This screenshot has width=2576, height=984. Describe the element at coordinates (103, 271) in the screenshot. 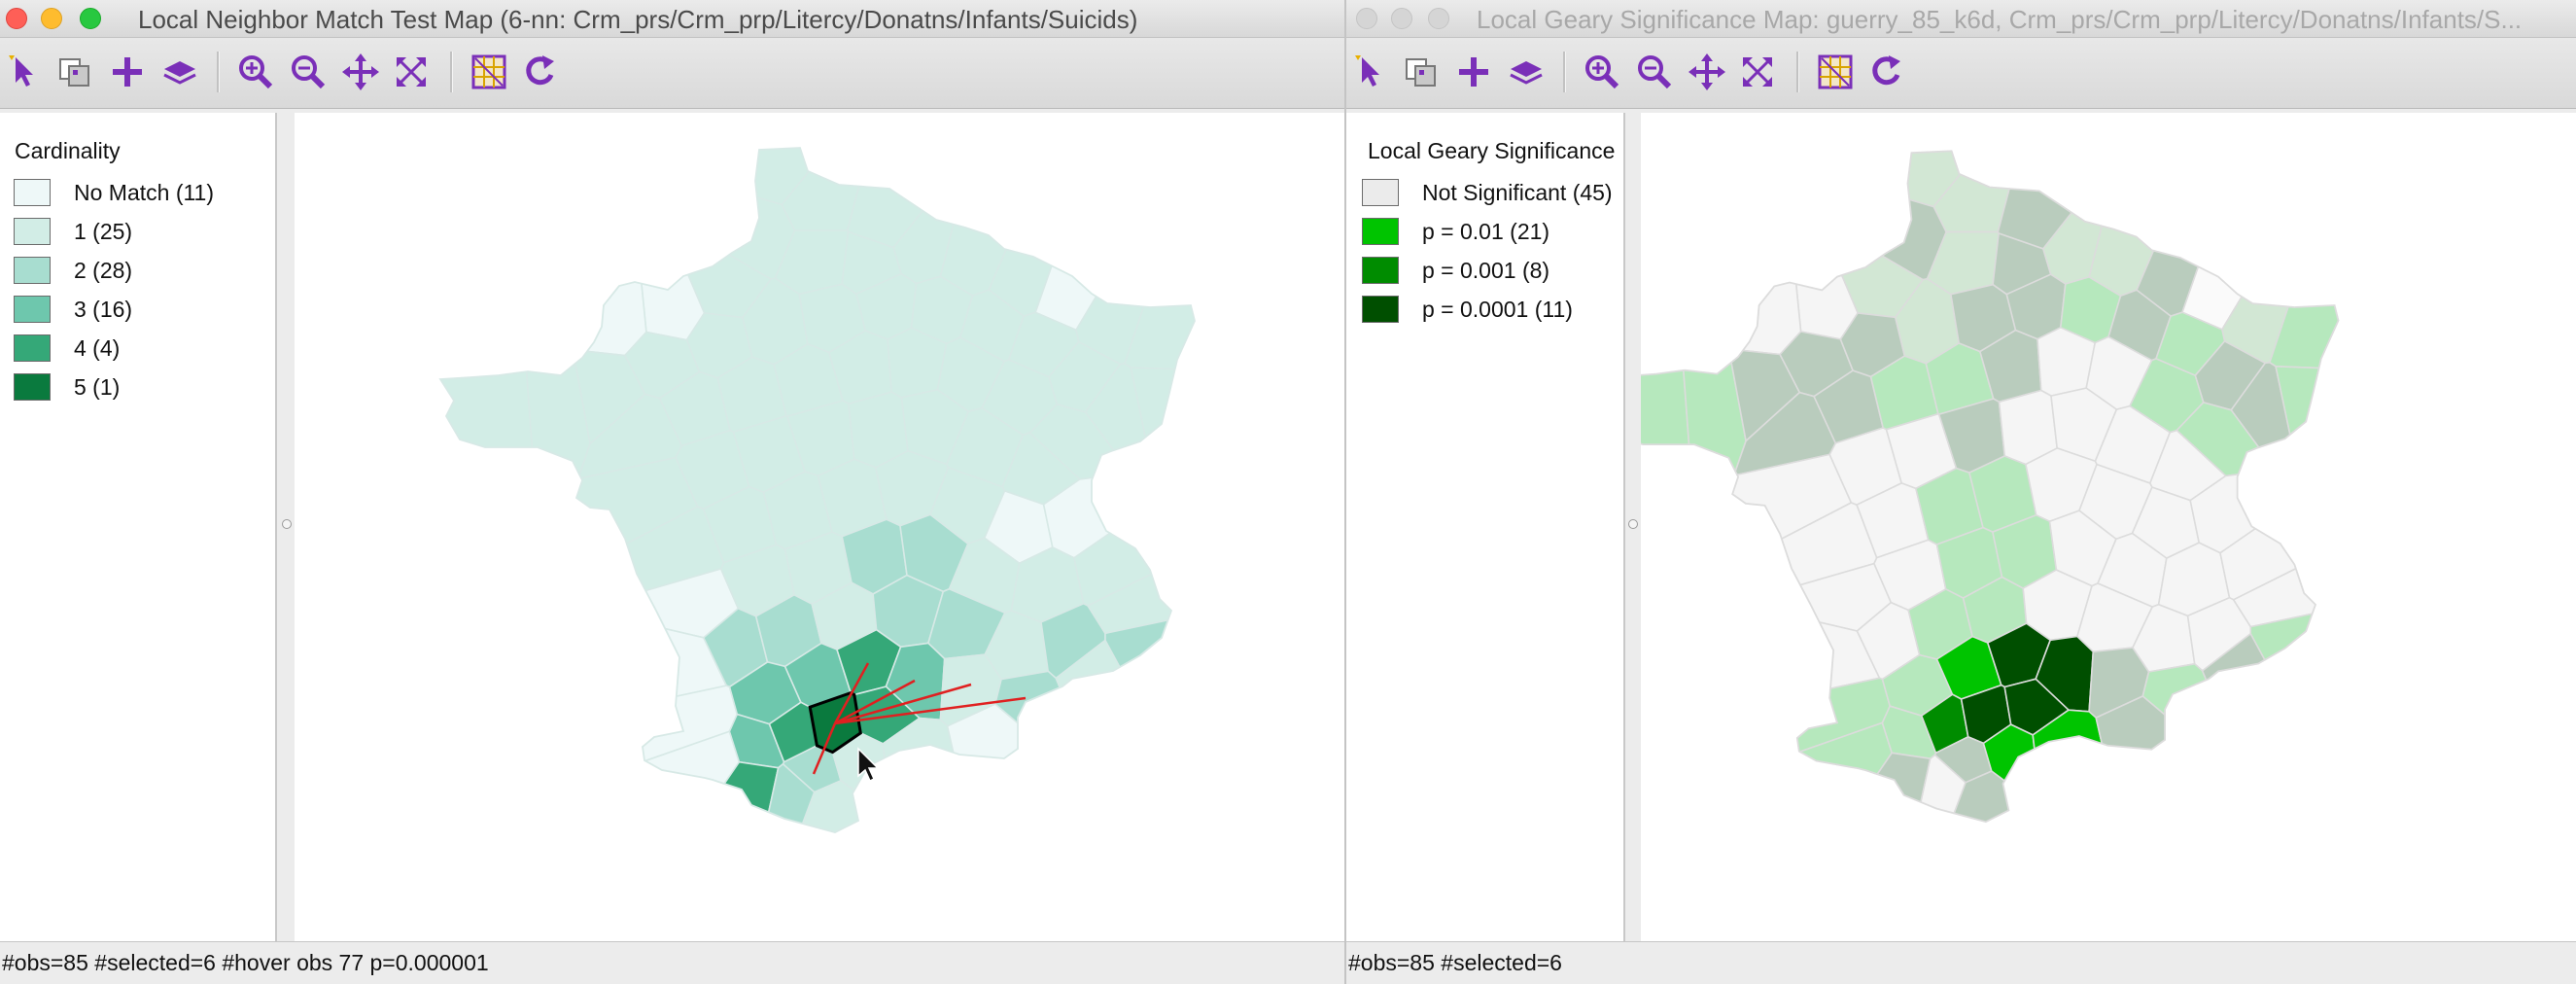

I see `legend-label: 2 (28)` at that location.